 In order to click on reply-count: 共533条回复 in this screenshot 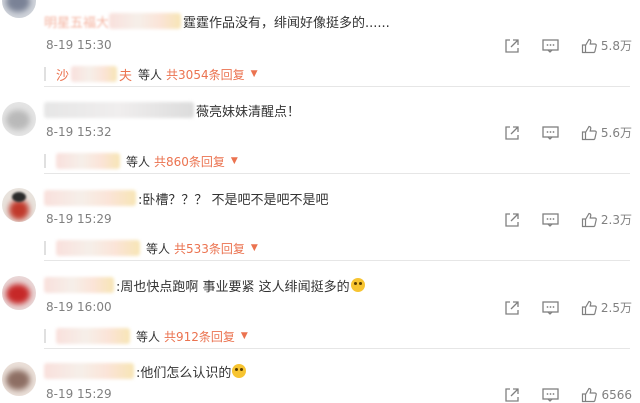, I will do `click(209, 248)`.